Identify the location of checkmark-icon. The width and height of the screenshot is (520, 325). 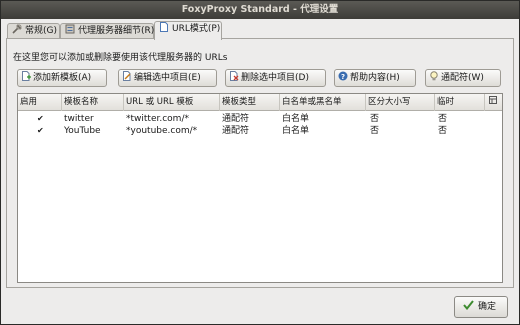
(468, 305).